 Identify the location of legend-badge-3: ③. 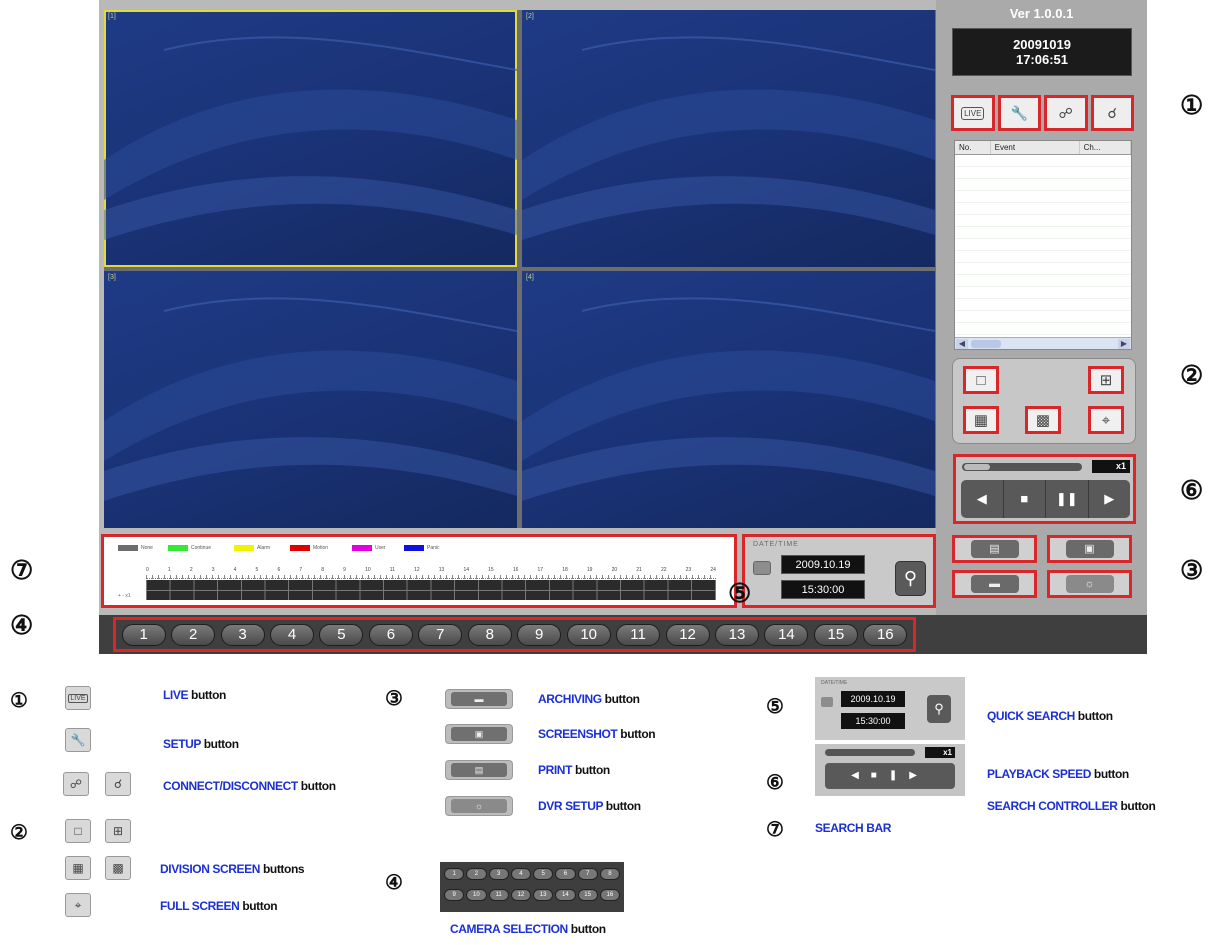
(394, 699).